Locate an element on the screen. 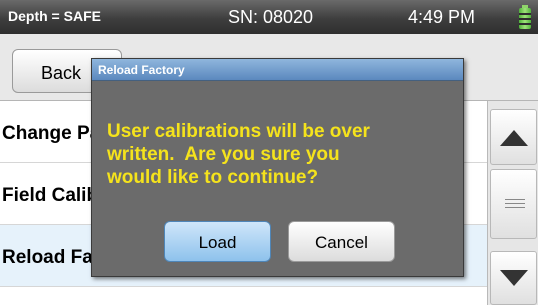 The image size is (538, 305). clock: 4:49 PM is located at coordinates (442, 17).